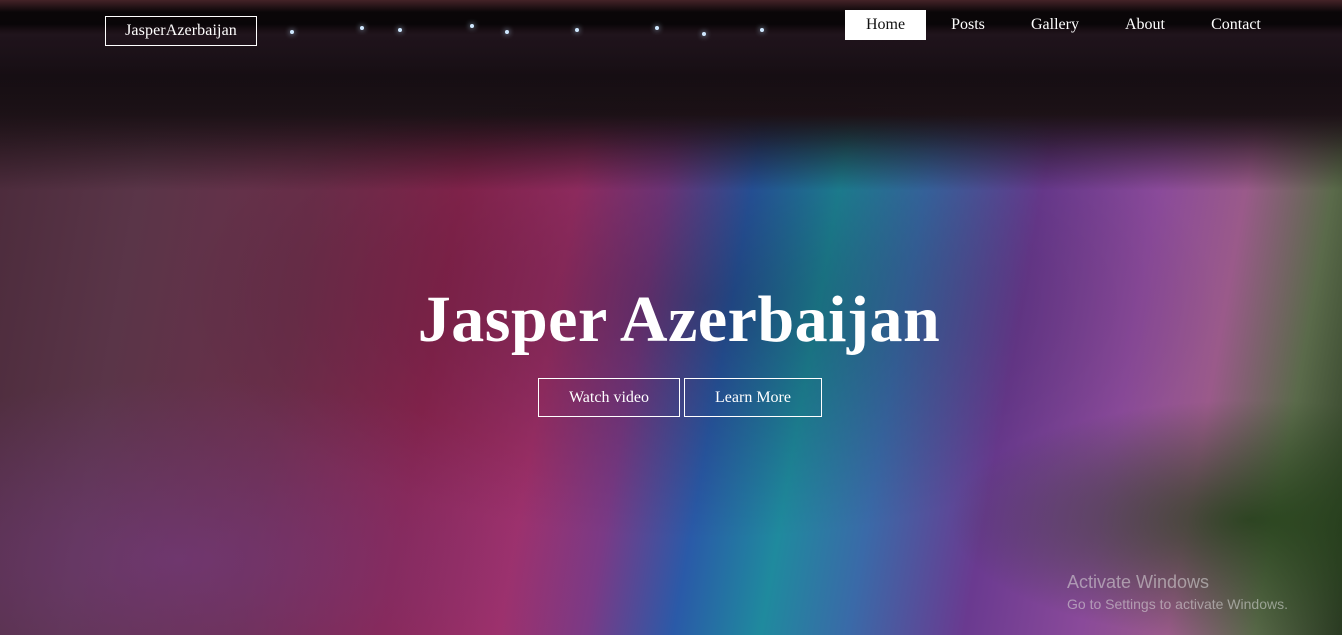 Image resolution: width=1342 pixels, height=635 pixels. I want to click on nav-contact: Contact, so click(1236, 25).